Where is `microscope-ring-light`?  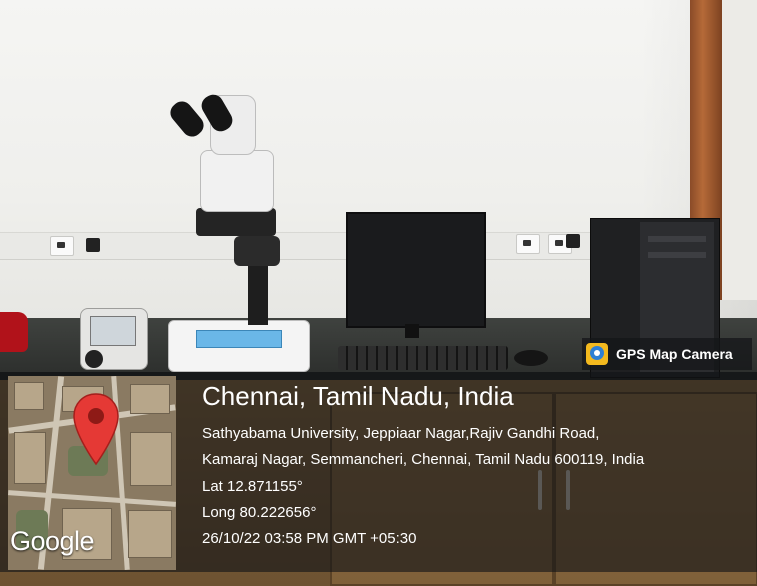
microscope-ring-light is located at coordinates (236, 222).